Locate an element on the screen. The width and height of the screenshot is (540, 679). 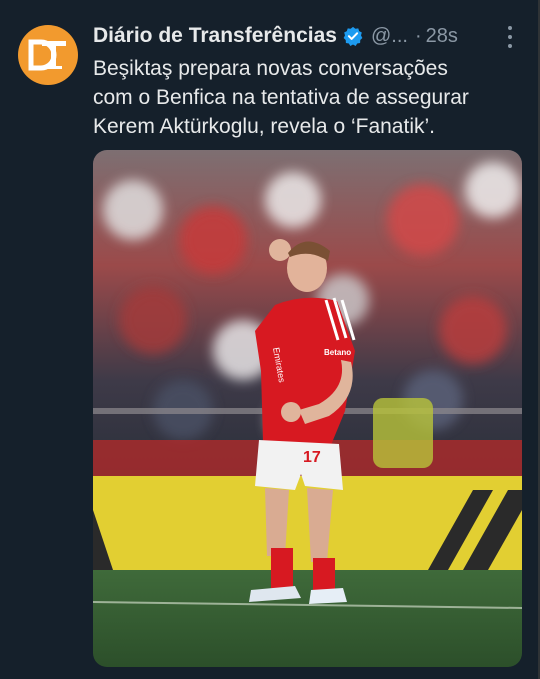
account-name: Diário de Transferências is located at coordinates (215, 36).